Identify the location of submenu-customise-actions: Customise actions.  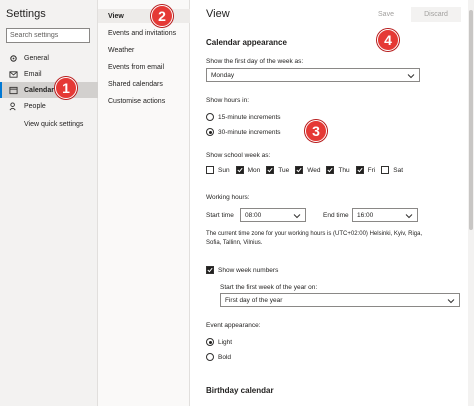
(144, 101).